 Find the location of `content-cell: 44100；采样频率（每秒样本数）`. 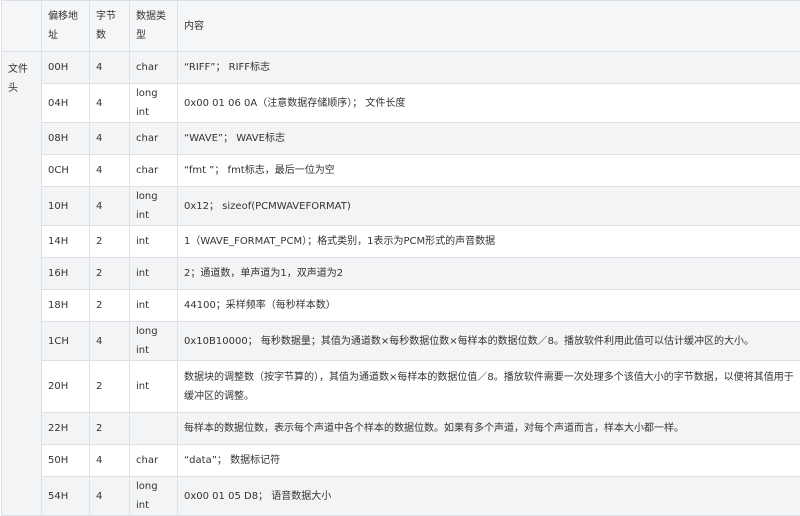

content-cell: 44100；采样频率（每秒样本数） is located at coordinates (489, 306).